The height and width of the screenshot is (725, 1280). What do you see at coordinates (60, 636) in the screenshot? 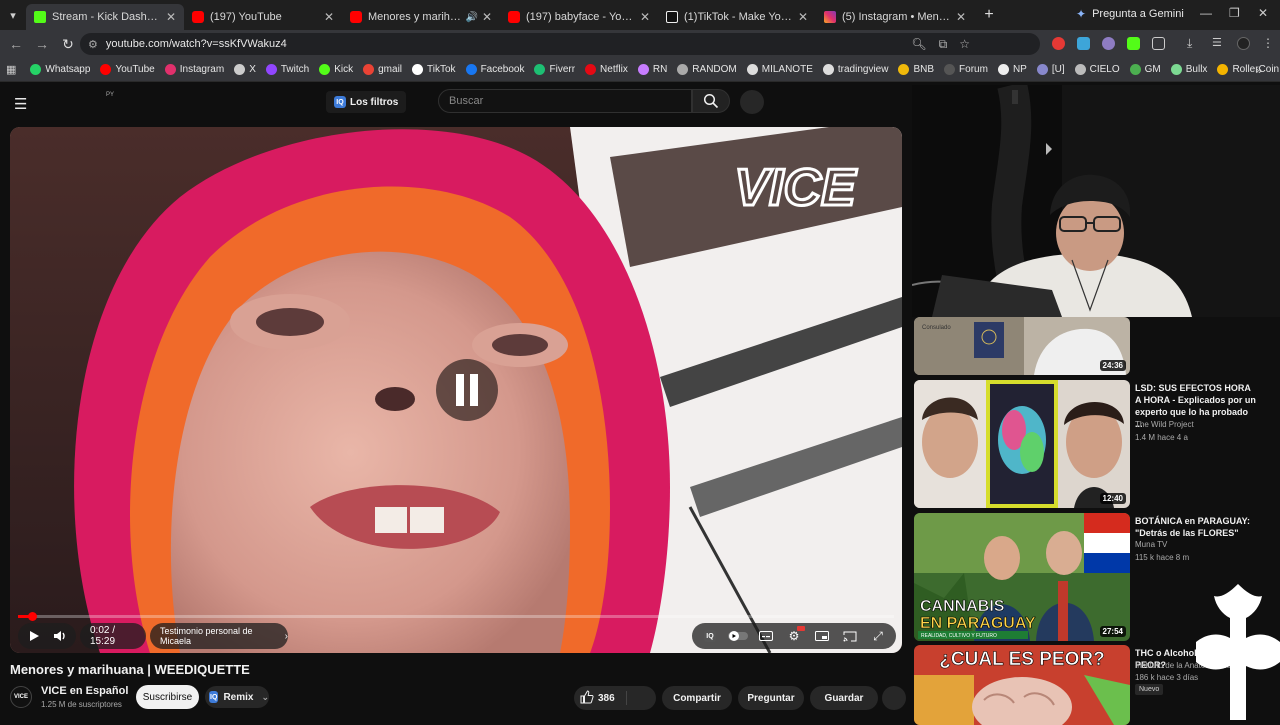
I see `volume-icon` at bounding box center [60, 636].